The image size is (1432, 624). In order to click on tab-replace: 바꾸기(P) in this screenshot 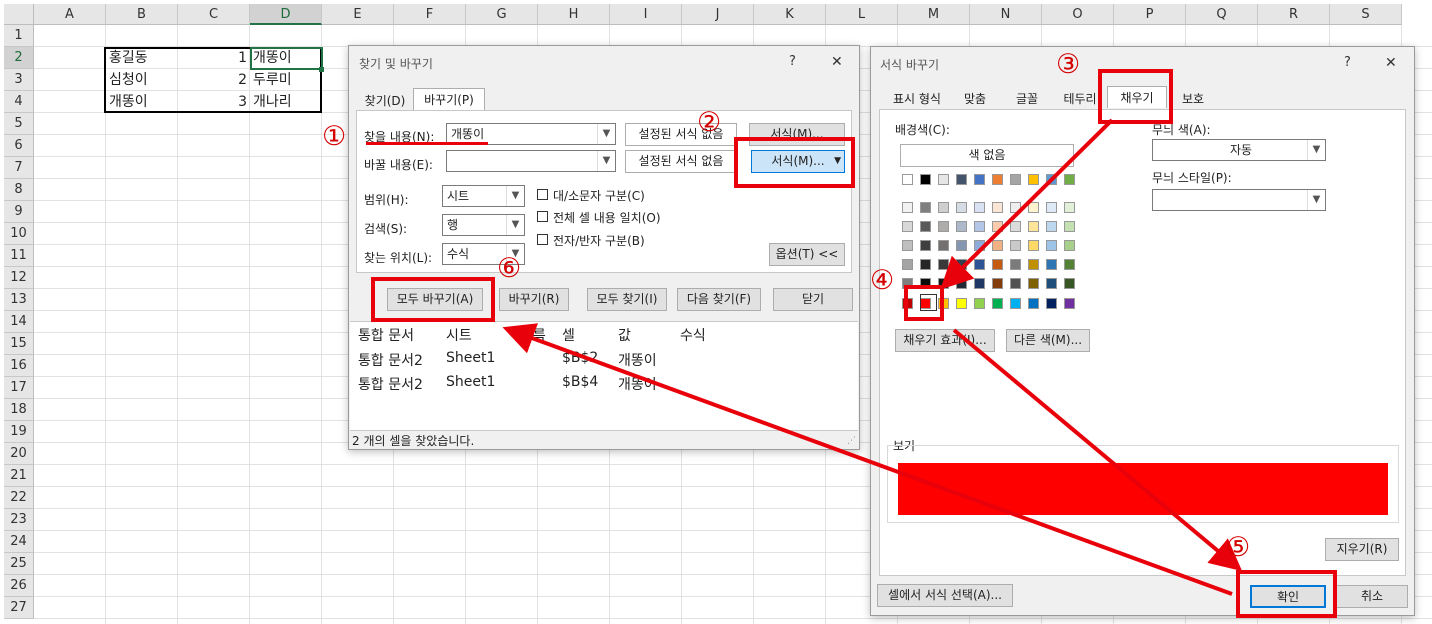, I will do `click(449, 99)`.